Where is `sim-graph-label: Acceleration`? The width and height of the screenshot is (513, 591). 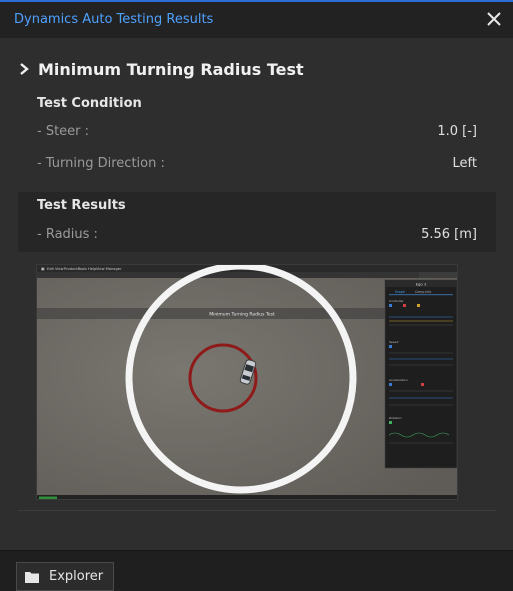 sim-graph-label: Acceleration is located at coordinates (398, 380).